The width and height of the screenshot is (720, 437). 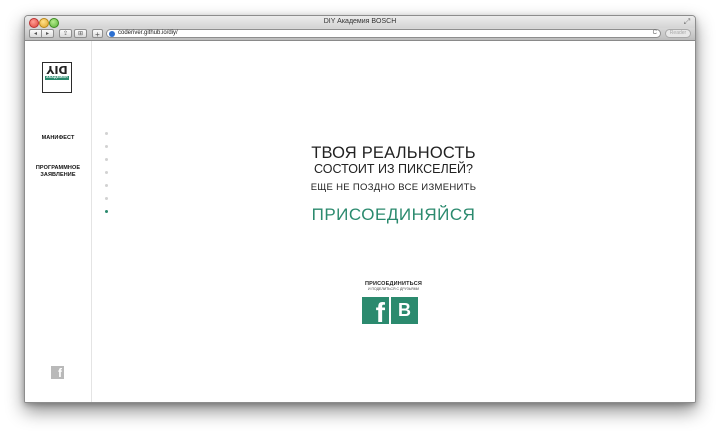 I want to click on globe-icon, so click(x=112, y=34).